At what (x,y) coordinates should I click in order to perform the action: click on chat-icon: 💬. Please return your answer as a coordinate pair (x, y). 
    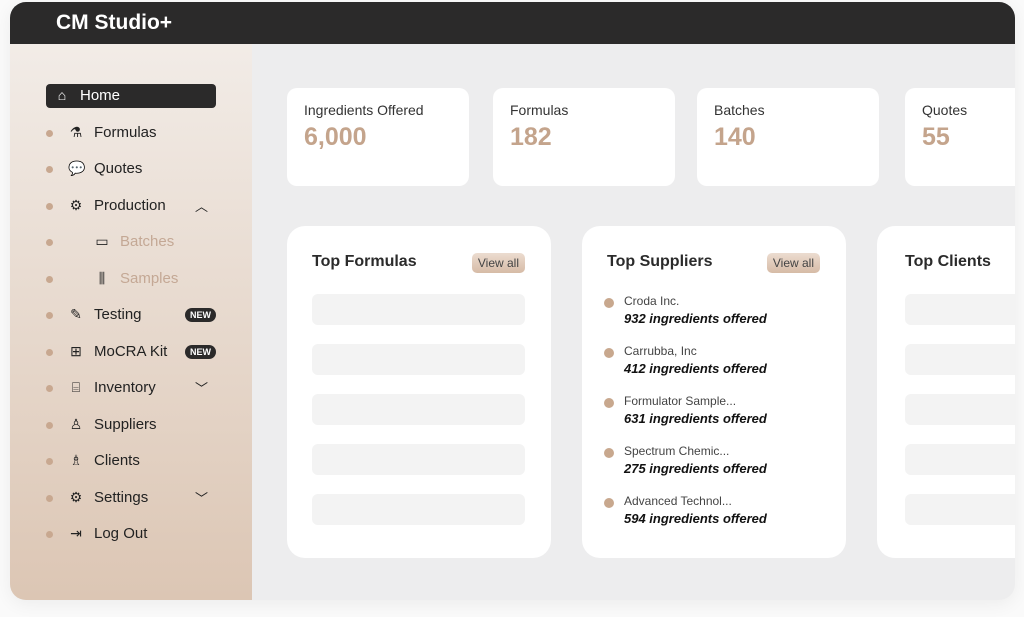
    Looking at the image, I should click on (77, 168).